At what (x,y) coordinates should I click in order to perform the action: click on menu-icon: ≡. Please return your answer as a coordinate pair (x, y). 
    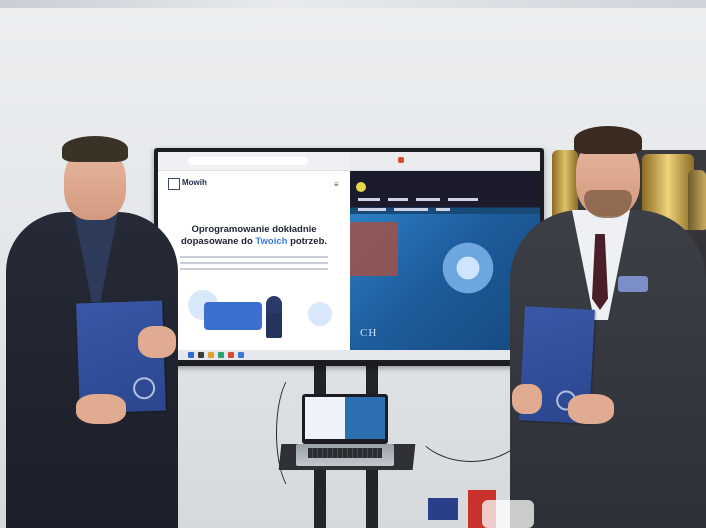
    Looking at the image, I should click on (336, 184).